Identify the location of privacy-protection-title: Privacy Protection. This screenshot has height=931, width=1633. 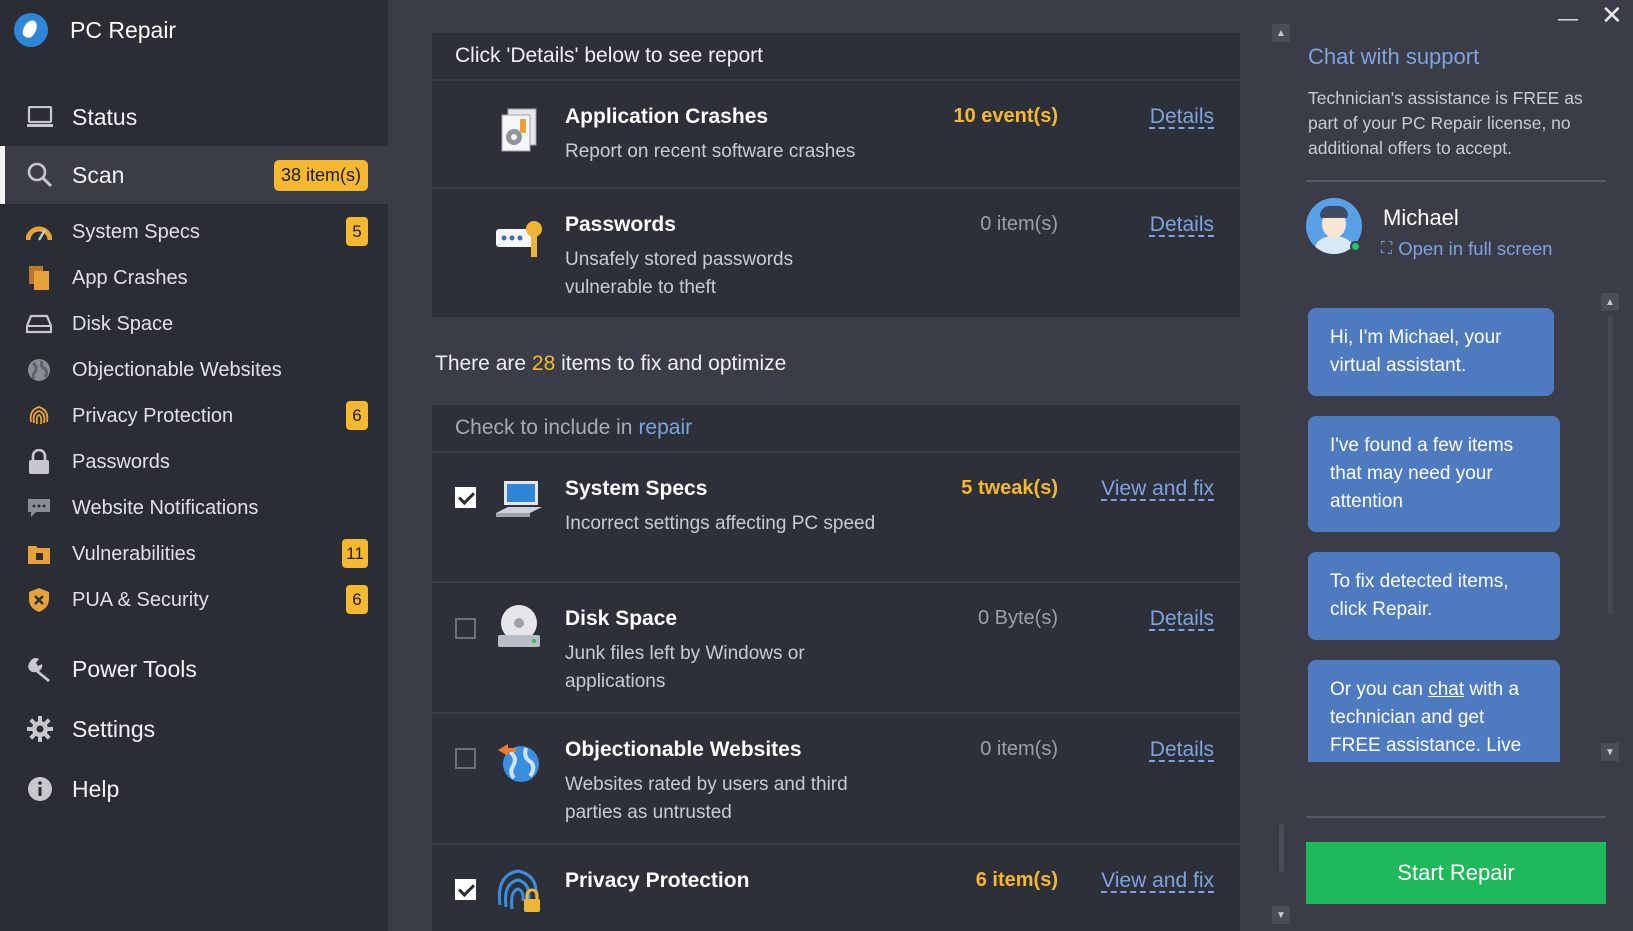
(657, 880).